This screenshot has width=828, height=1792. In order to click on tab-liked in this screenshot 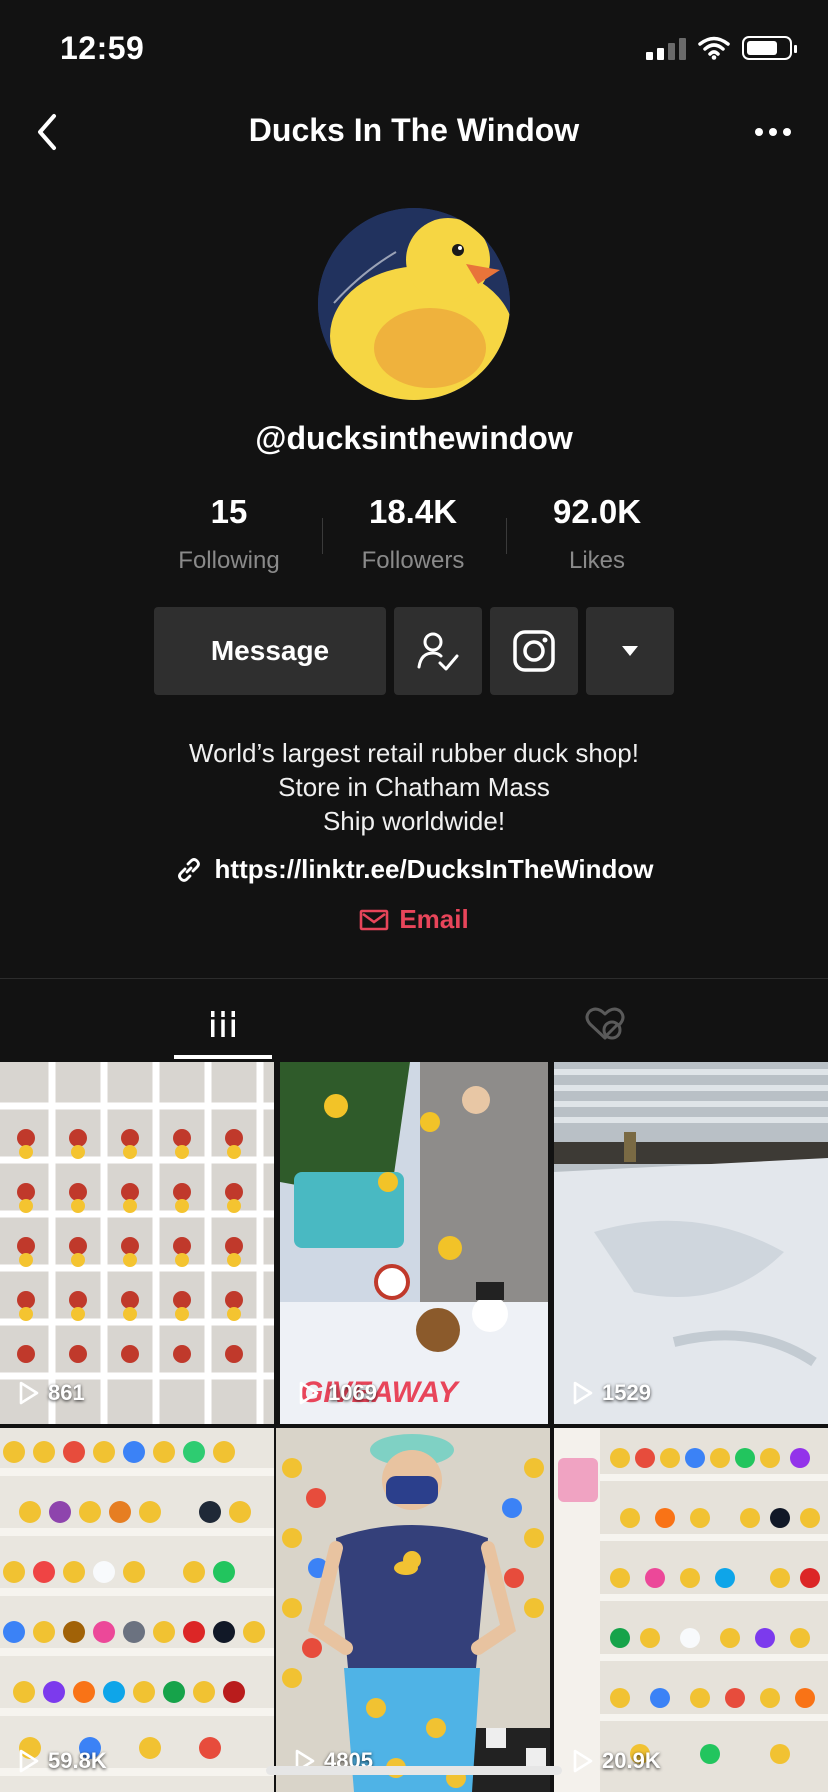, I will do `click(605, 1024)`.